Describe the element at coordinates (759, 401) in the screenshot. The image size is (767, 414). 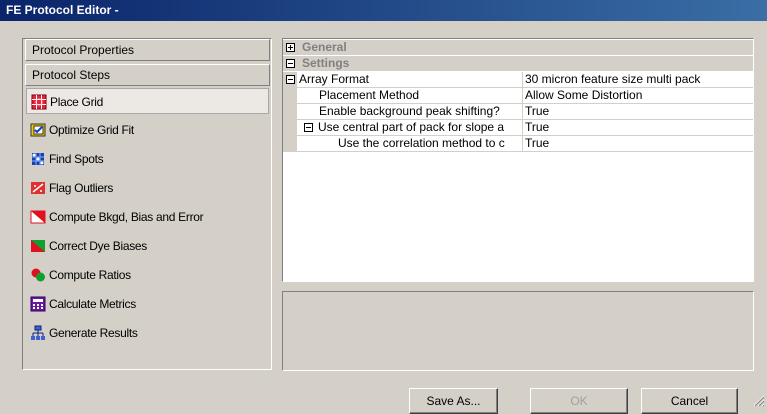
I see `resize-grip-icon` at that location.